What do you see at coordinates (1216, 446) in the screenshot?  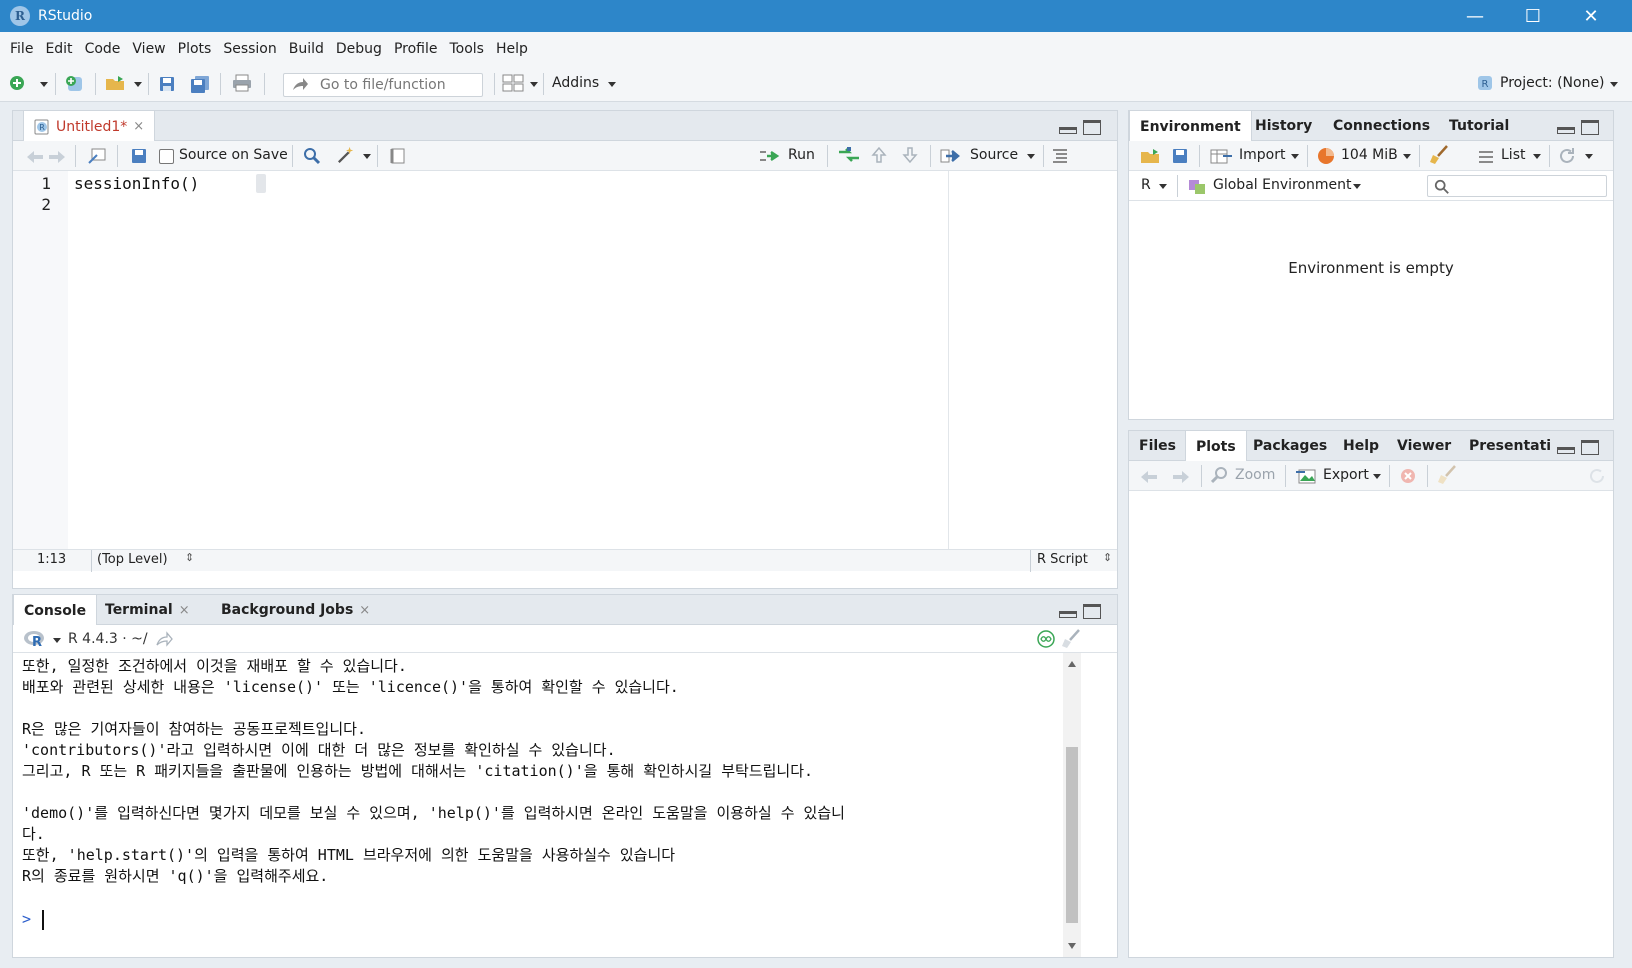 I see `tab-plots: Plots` at bounding box center [1216, 446].